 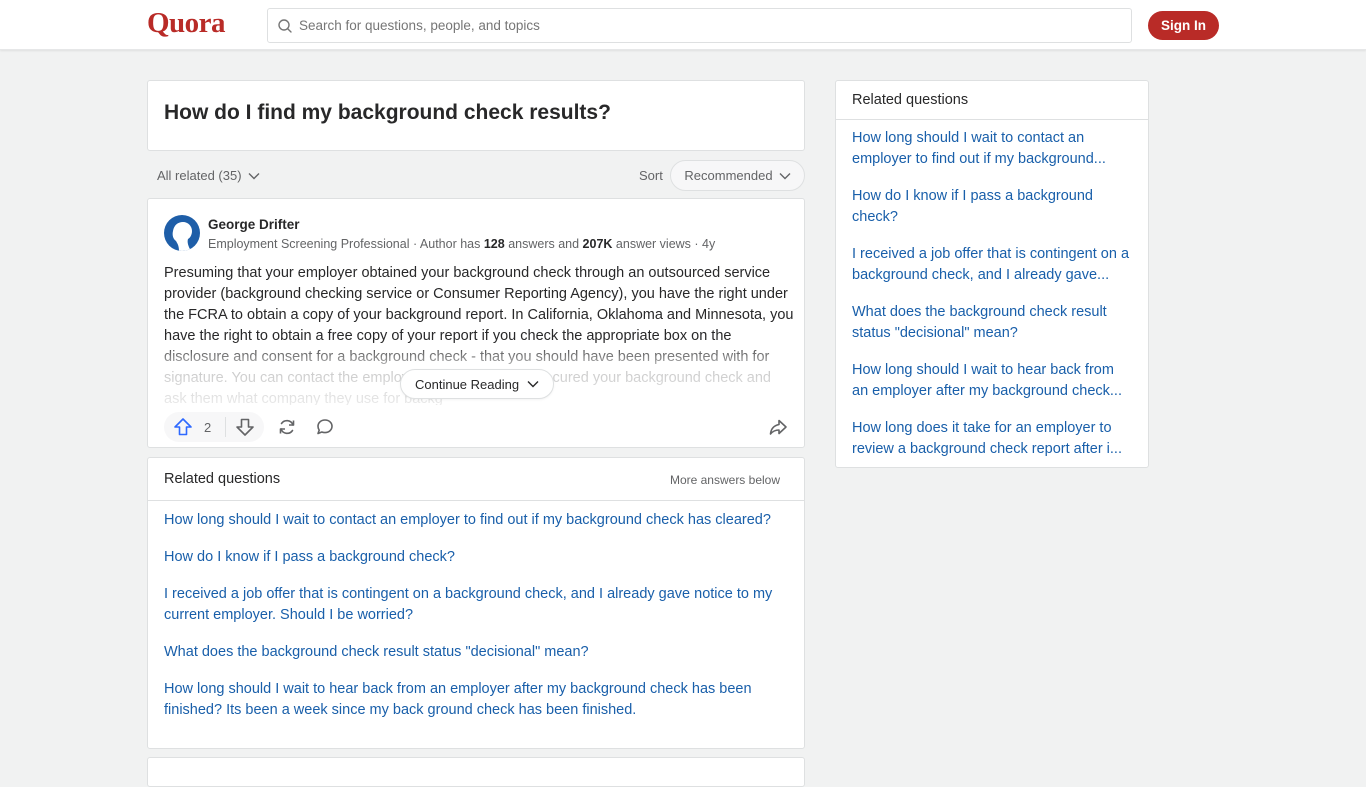 I want to click on upvote-count: 2, so click(x=208, y=427).